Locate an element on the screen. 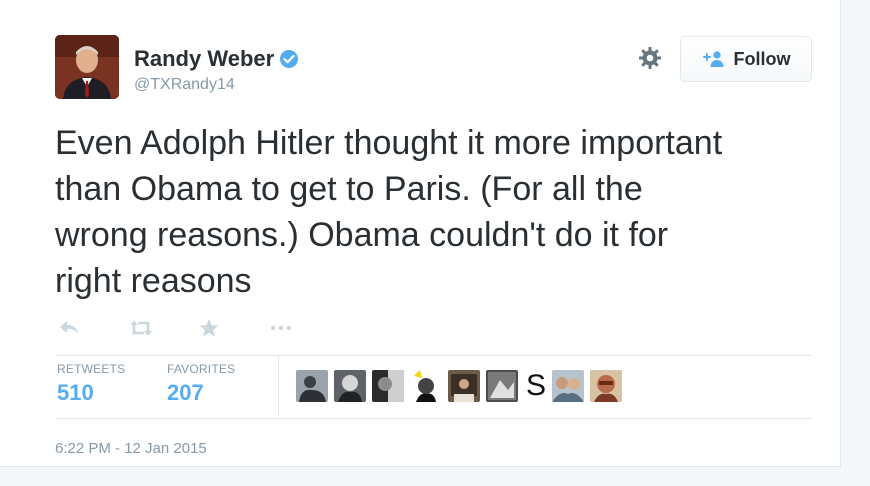 The width and height of the screenshot is (870, 486). retweet-button is located at coordinates (163, 328).